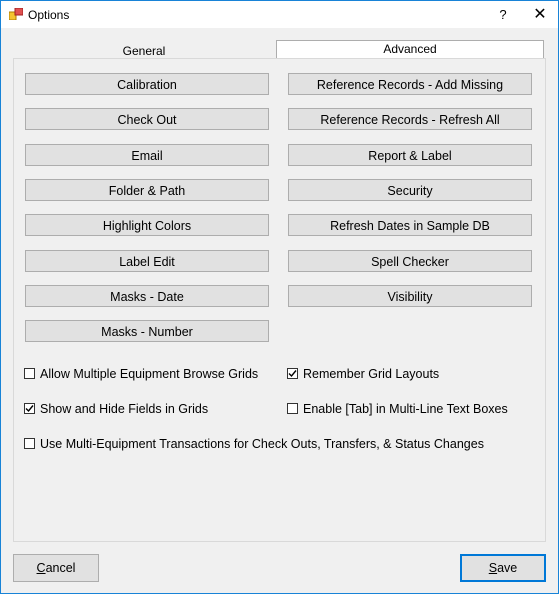  What do you see at coordinates (410, 155) in the screenshot?
I see `report-label-button: Report & Label` at bounding box center [410, 155].